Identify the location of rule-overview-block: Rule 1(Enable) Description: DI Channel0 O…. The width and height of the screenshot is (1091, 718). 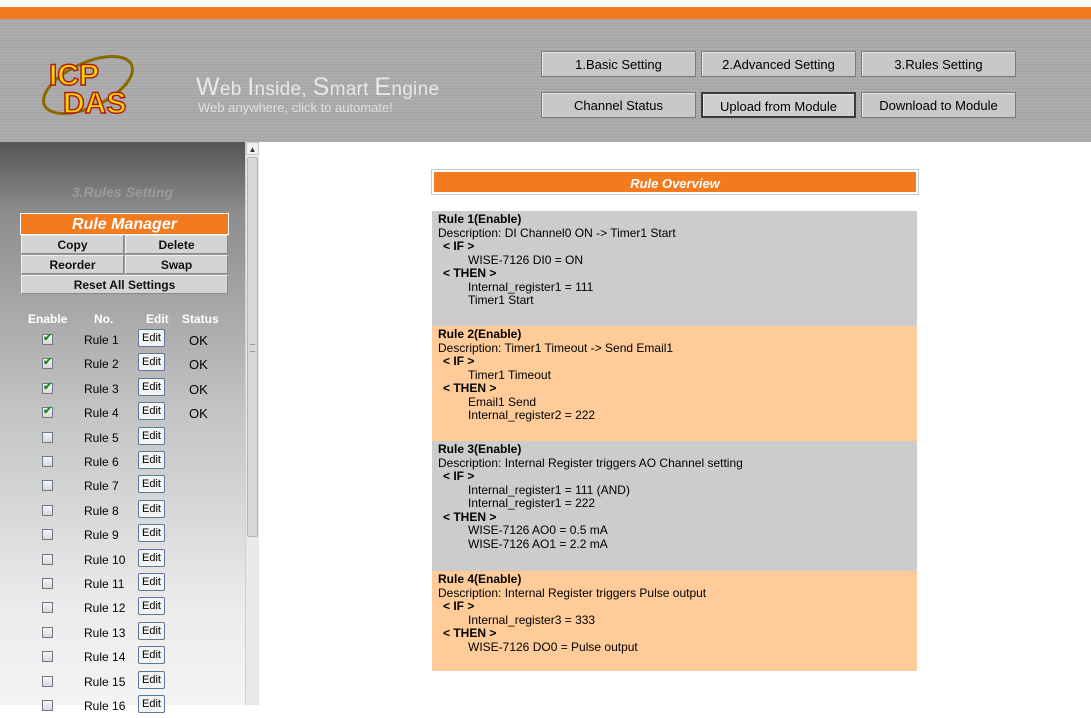
(674, 268).